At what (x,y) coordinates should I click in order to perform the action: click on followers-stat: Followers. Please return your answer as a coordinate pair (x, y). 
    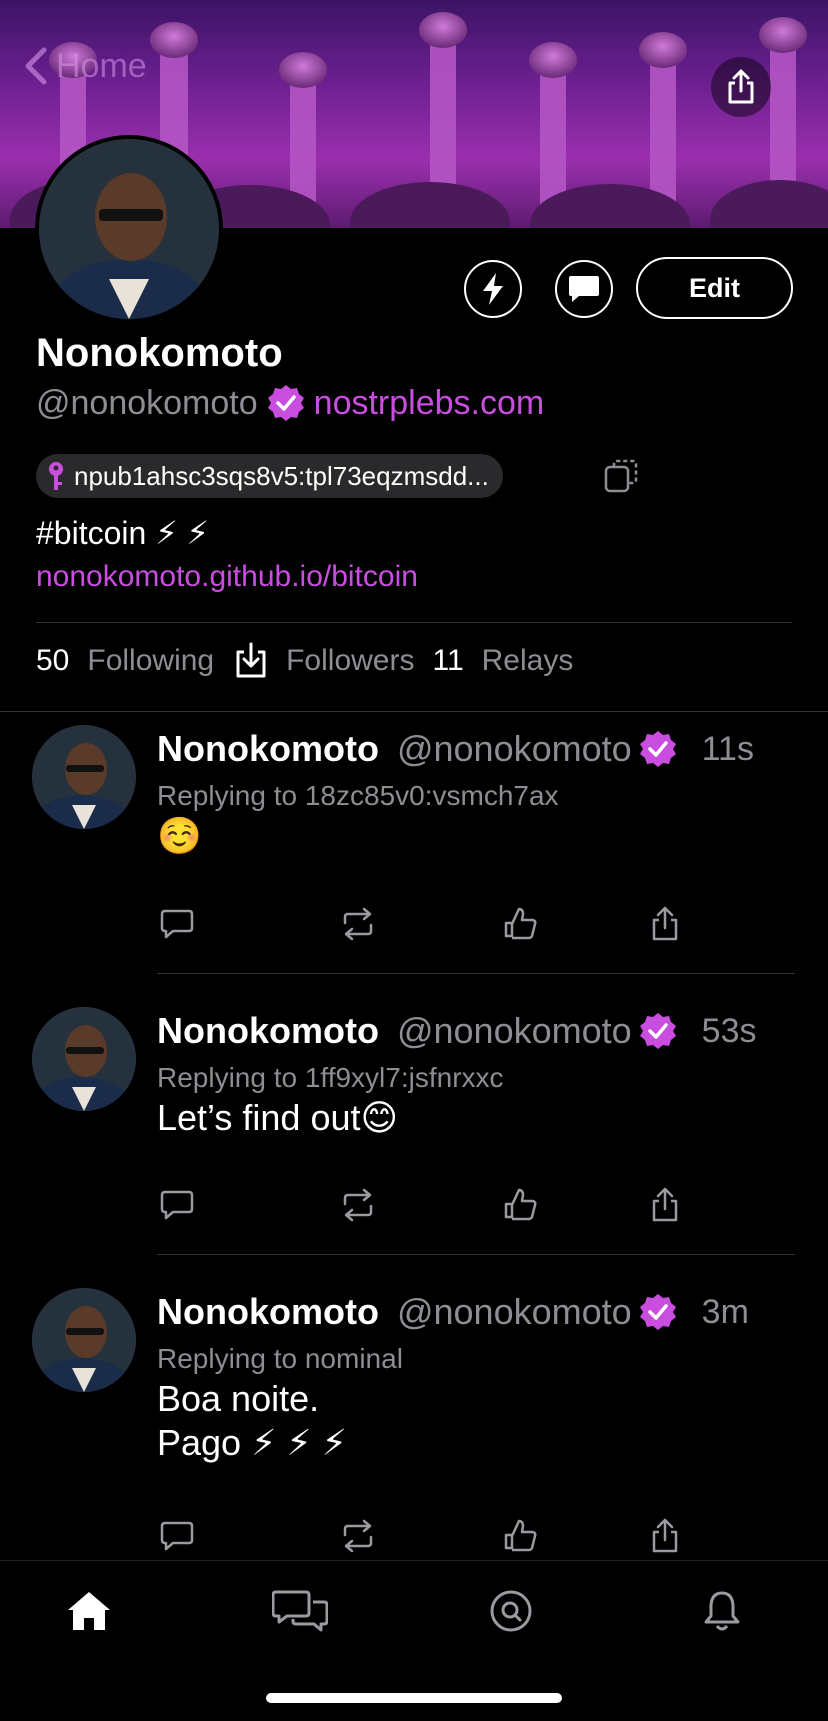
    Looking at the image, I should click on (350, 661).